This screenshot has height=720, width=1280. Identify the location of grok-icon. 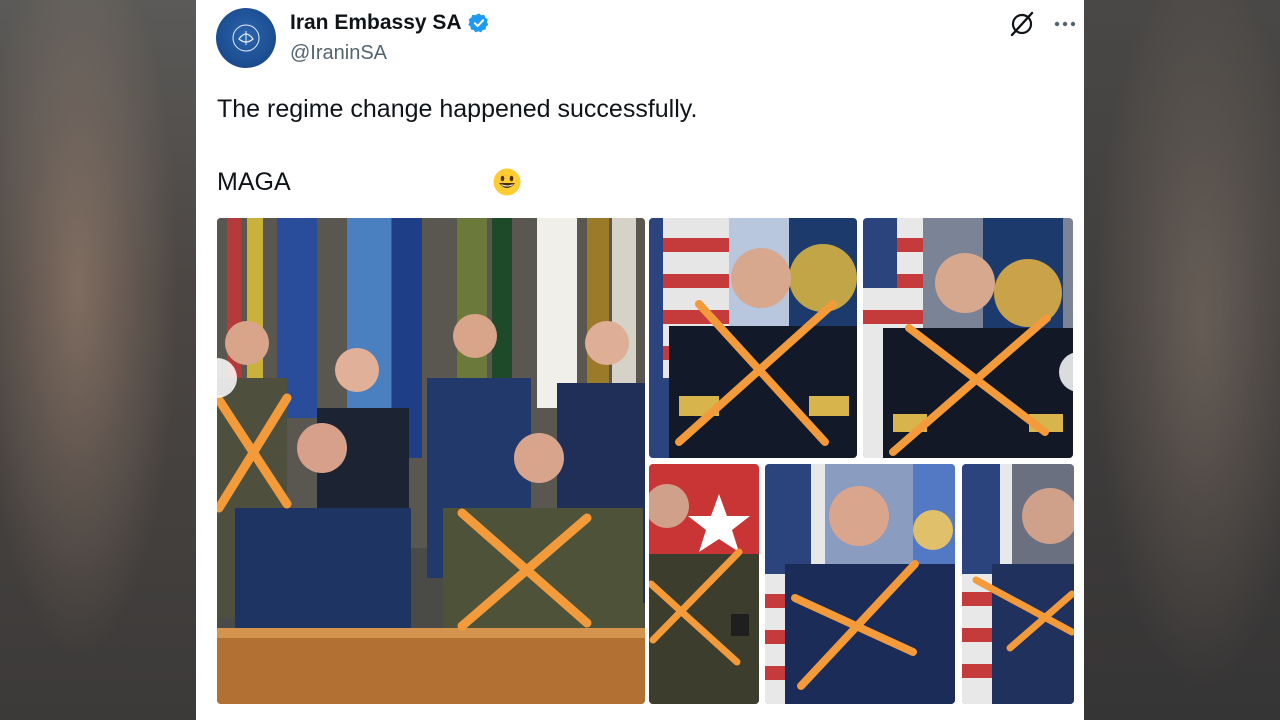
(1022, 24).